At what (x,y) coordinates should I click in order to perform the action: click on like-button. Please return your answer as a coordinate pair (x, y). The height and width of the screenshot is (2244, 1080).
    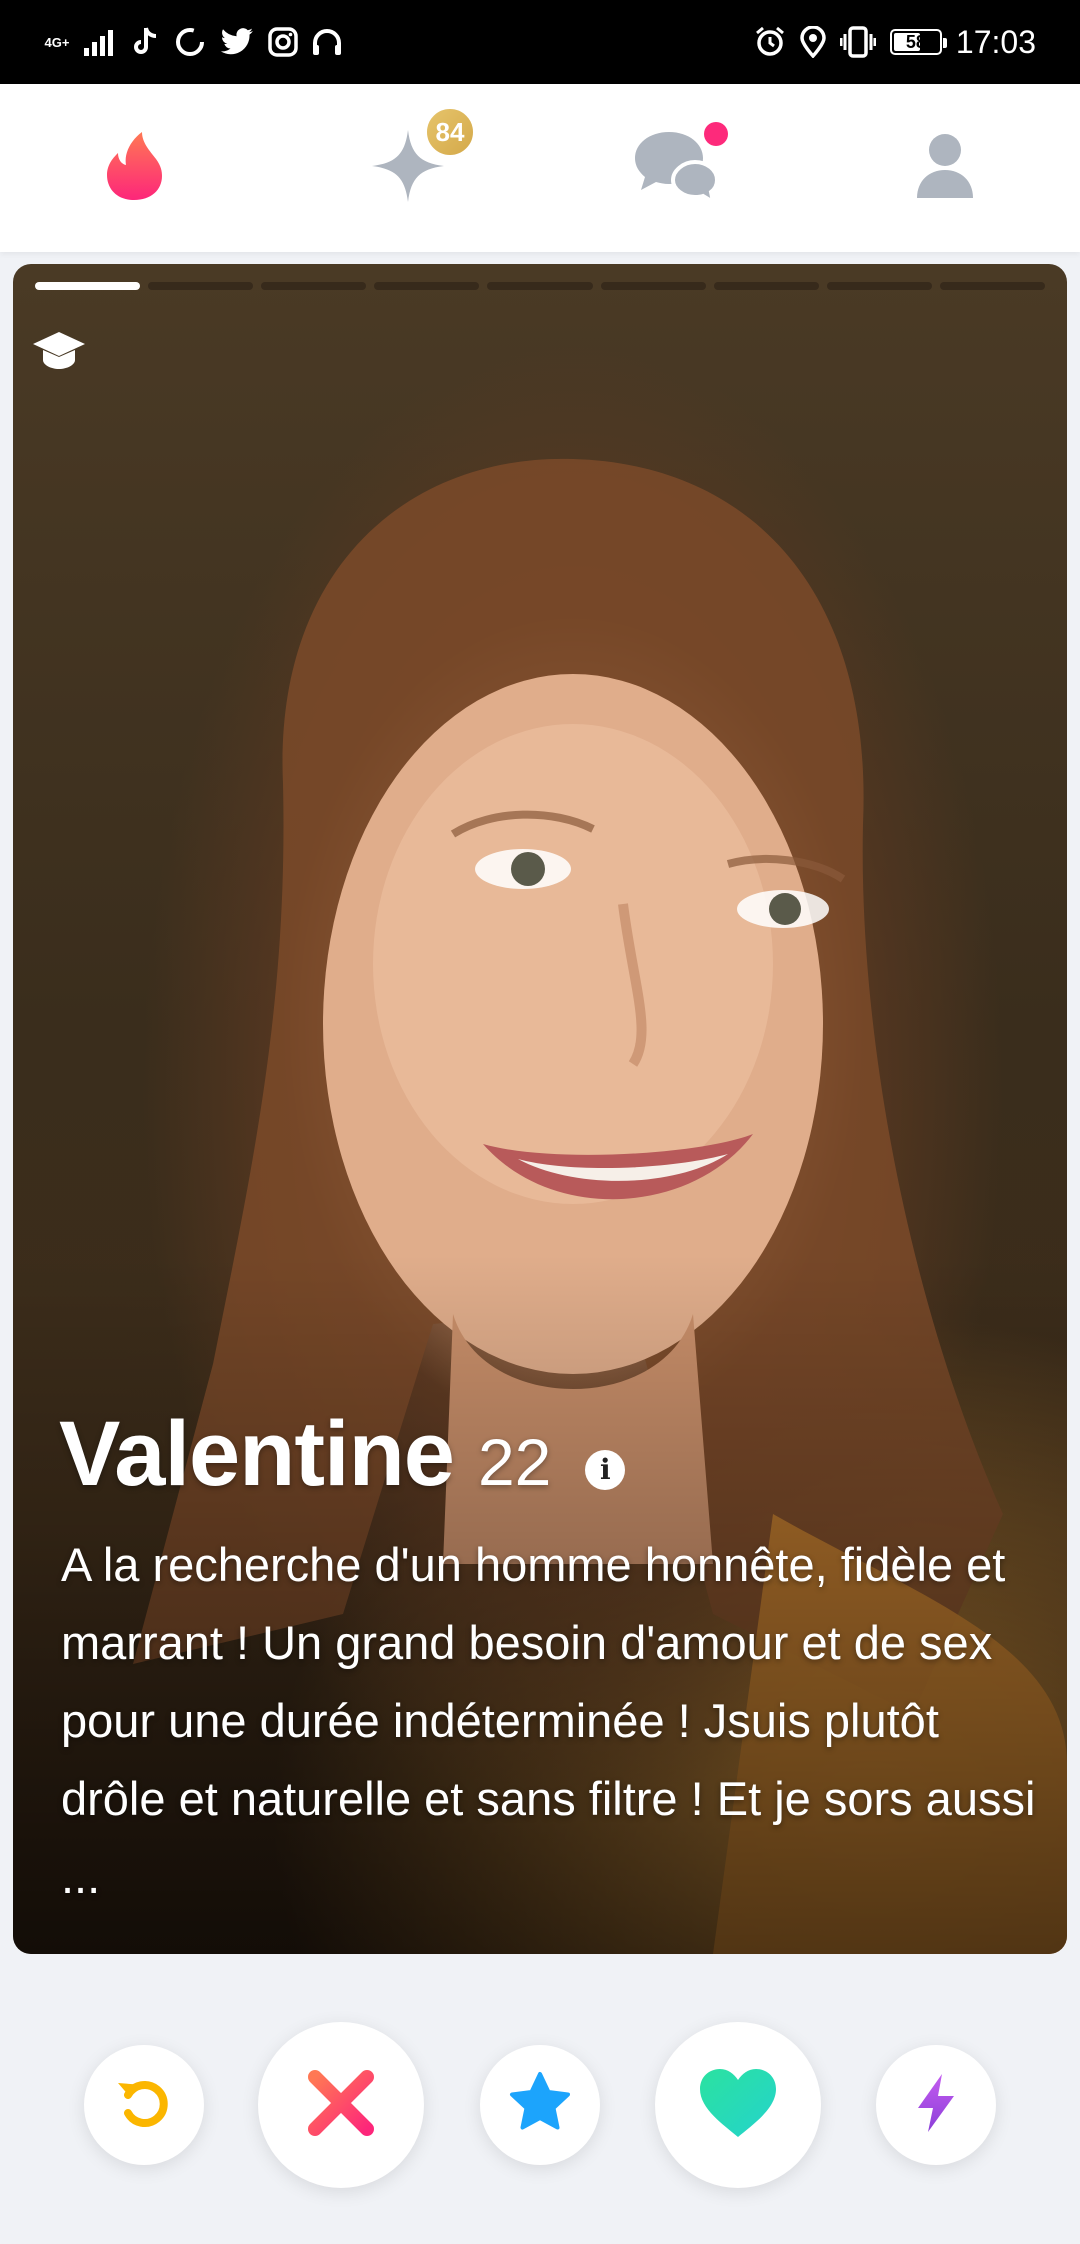
    Looking at the image, I should click on (738, 2105).